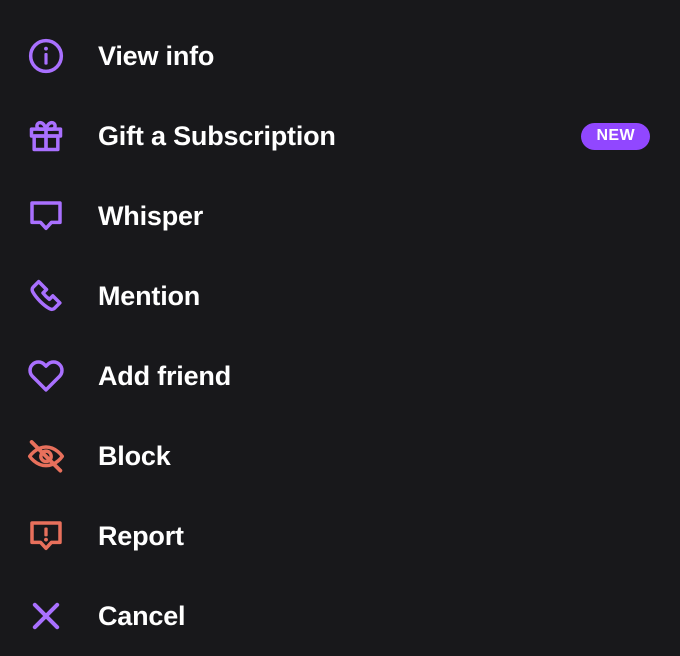 This screenshot has height=656, width=680. I want to click on menu-item-whisper: Whisper, so click(340, 216).